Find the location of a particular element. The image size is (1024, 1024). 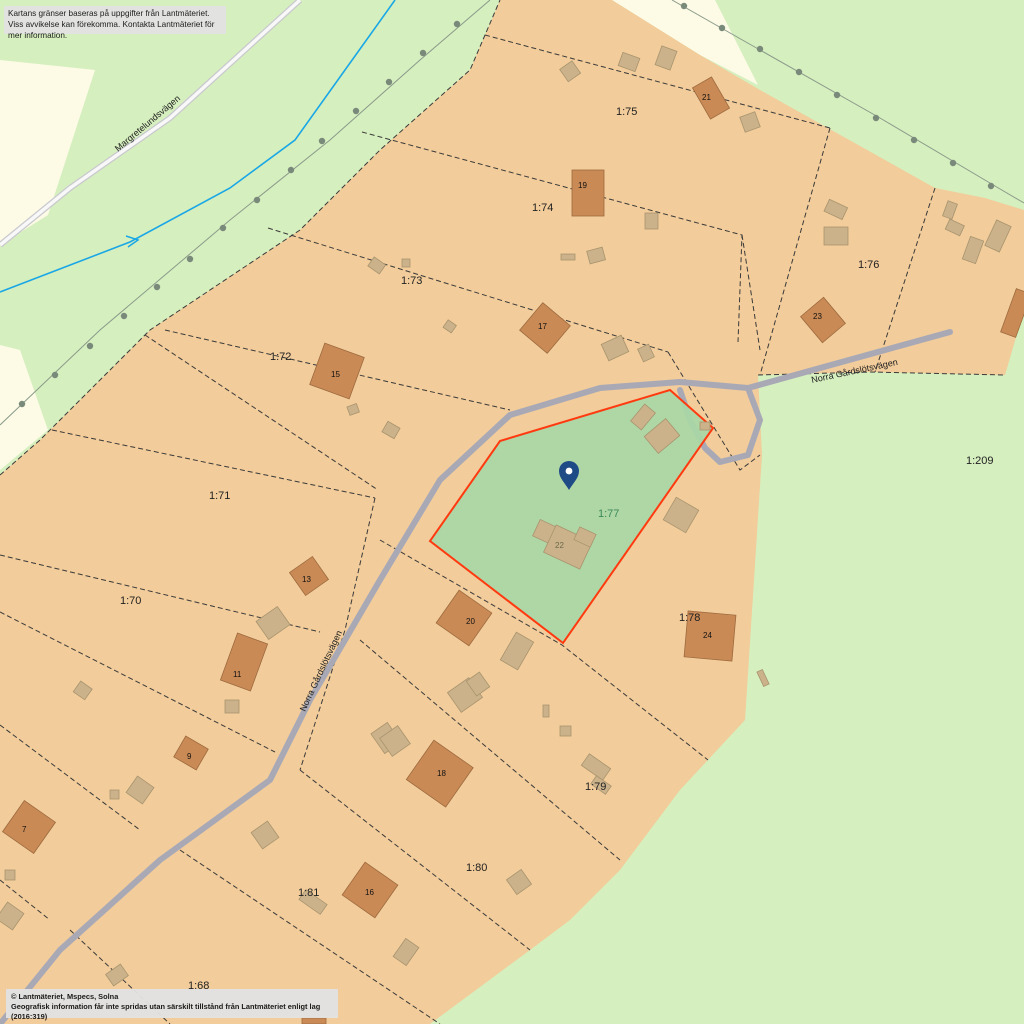

parcel-label: 1:74 is located at coordinates (542, 208).